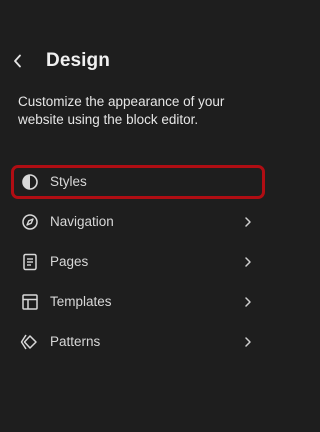 Image resolution: width=320 pixels, height=432 pixels. What do you see at coordinates (82, 221) in the screenshot?
I see `nav-item-label: Navigation` at bounding box center [82, 221].